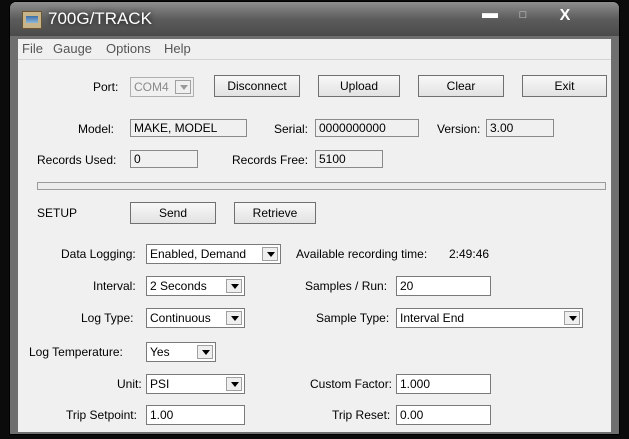 This screenshot has height=439, width=629. I want to click on maximize-button: □, so click(523, 16).